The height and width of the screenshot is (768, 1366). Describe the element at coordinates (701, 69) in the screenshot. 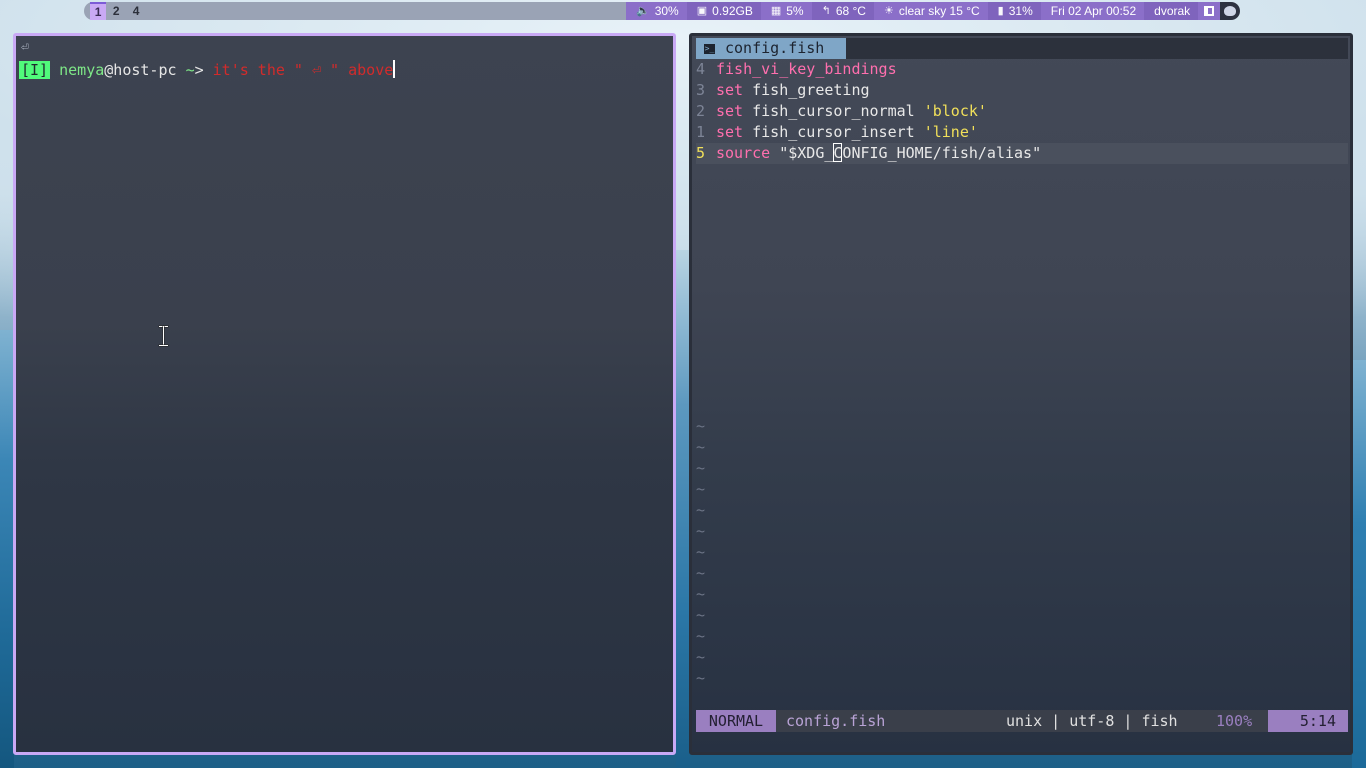

I see `line-number: 4` at that location.